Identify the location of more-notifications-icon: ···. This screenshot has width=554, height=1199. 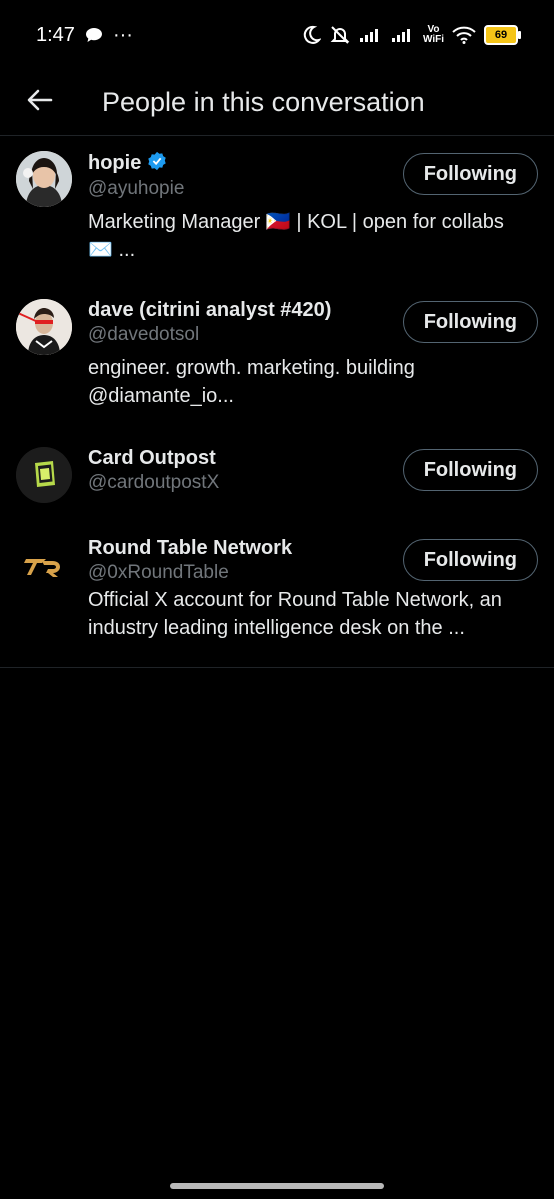
(122, 34).